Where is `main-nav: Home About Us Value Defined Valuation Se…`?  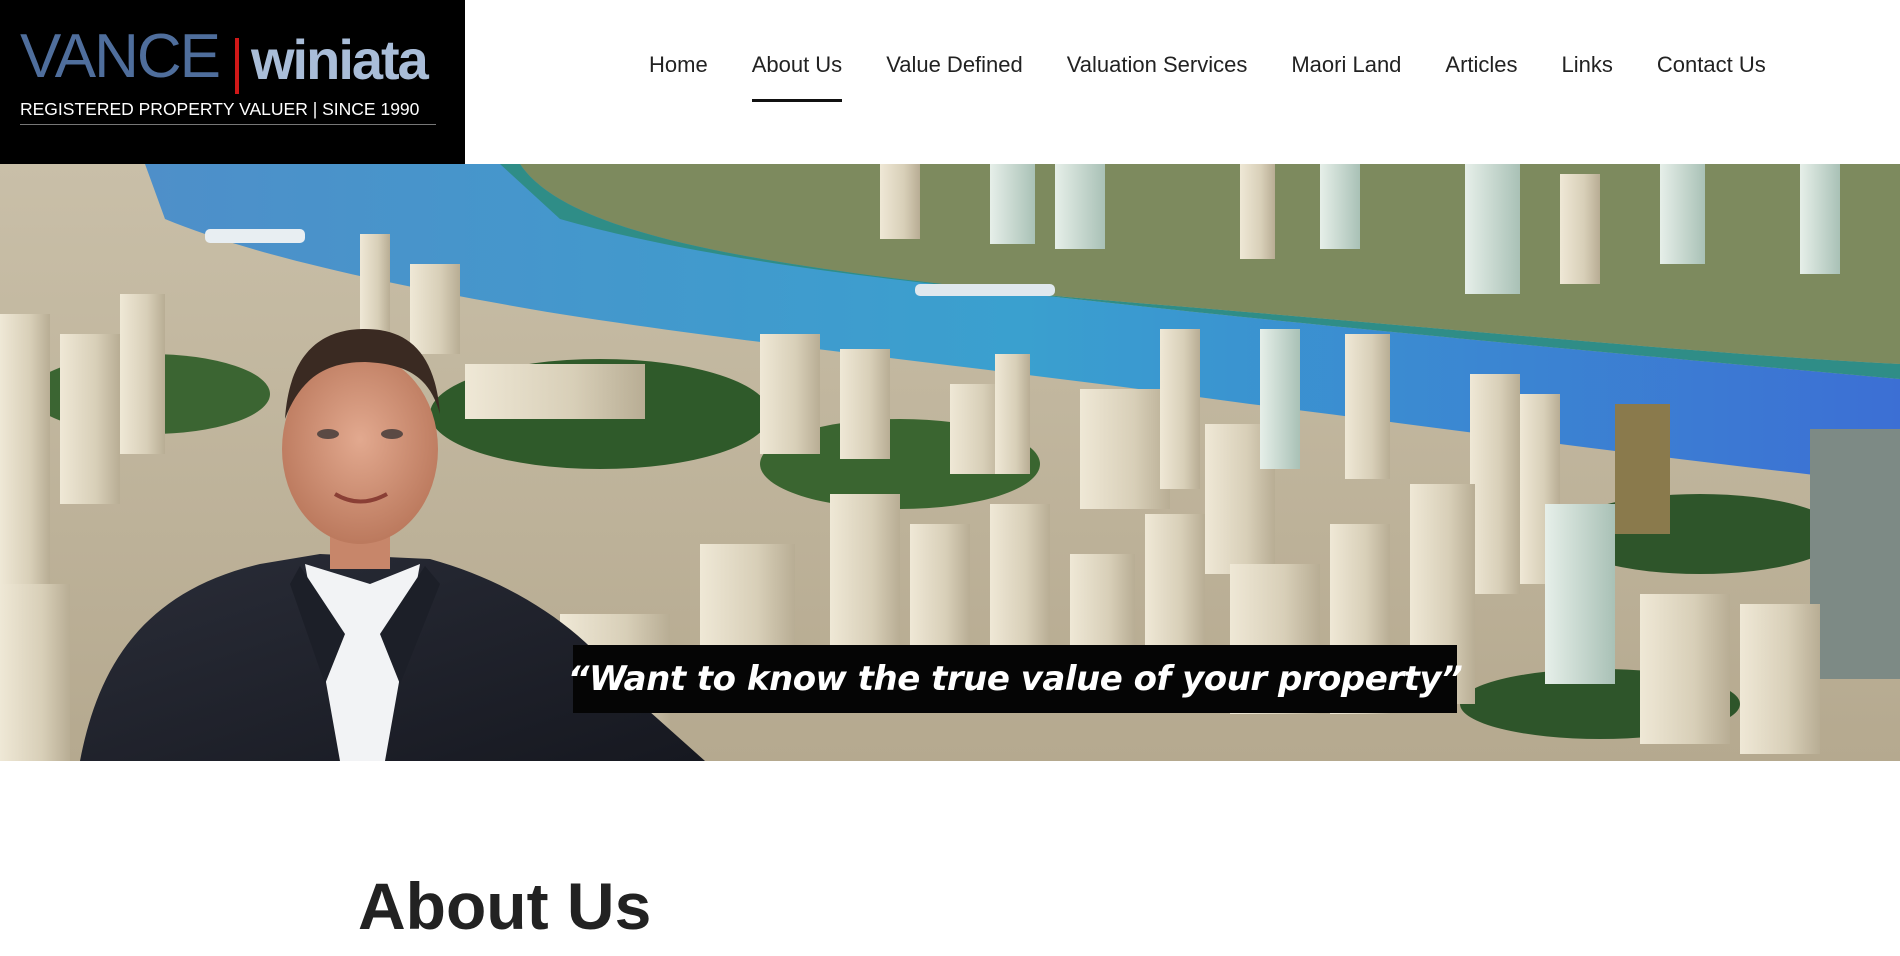 main-nav: Home About Us Value Defined Valuation Se… is located at coordinates (1207, 79).